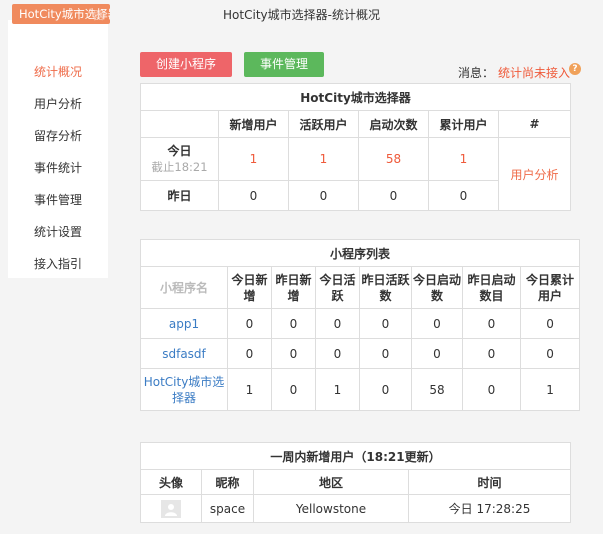  I want to click on miniapp-list-title: 小程序列表, so click(360, 253).